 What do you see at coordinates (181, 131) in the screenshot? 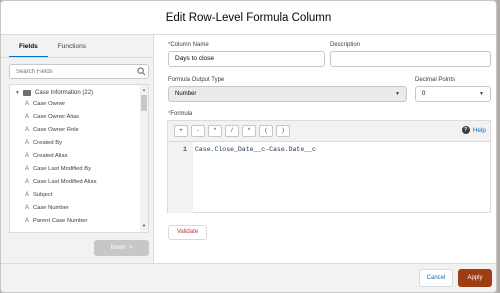
I see `operator-add-button: +` at bounding box center [181, 131].